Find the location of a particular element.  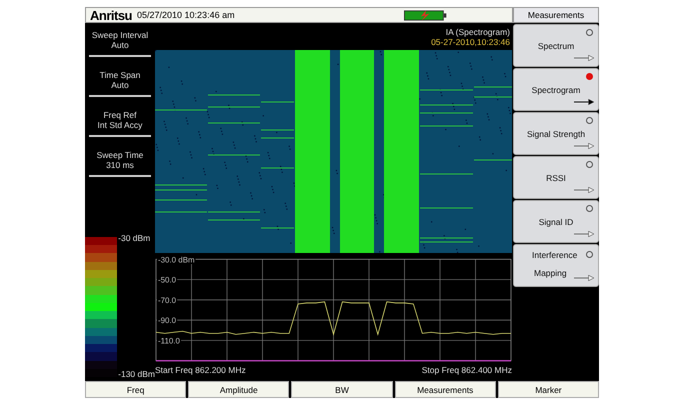

setting-label: Sweep Interval is located at coordinates (120, 35).